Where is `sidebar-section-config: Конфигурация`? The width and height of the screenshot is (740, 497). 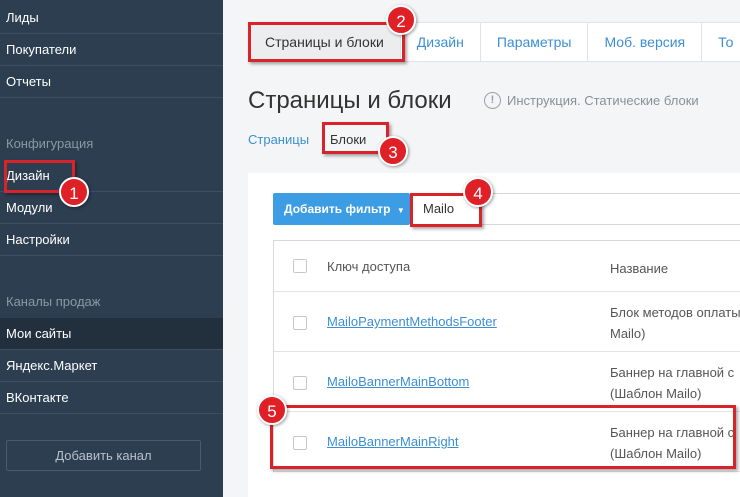
sidebar-section-config: Конфигурация is located at coordinates (50, 143).